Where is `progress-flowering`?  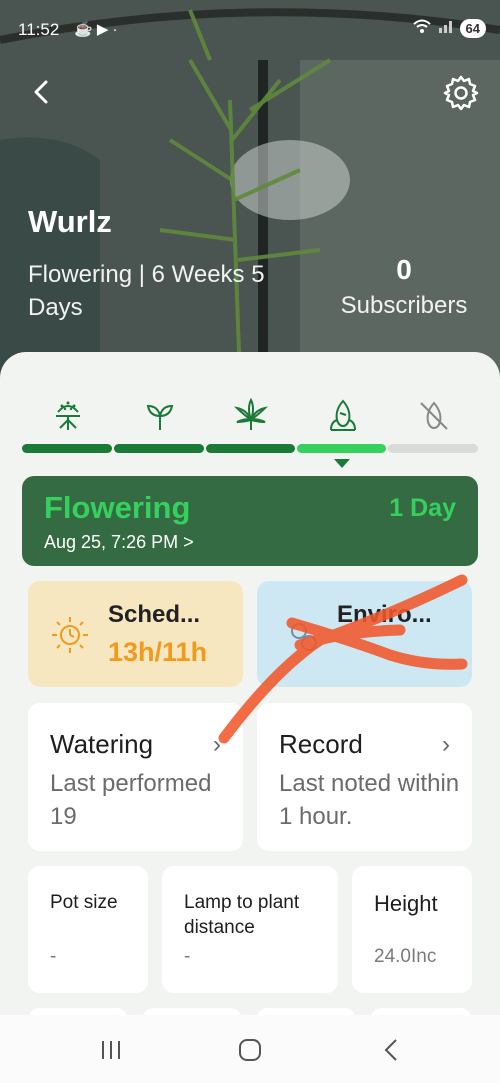 progress-flowering is located at coordinates (341, 448).